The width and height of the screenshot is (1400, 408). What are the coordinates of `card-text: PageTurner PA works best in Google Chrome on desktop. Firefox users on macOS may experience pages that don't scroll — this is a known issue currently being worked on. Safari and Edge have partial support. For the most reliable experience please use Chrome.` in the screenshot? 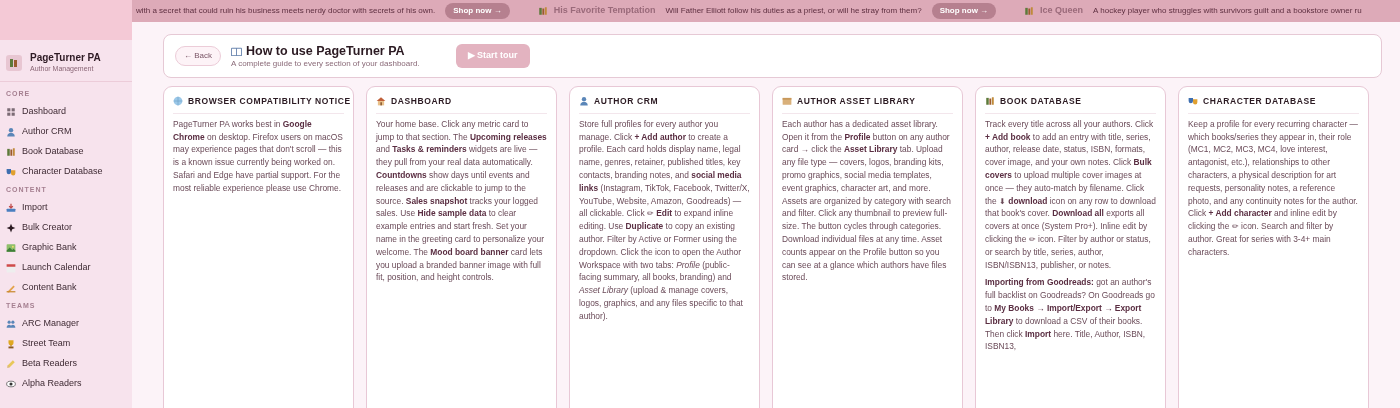 It's located at (258, 156).